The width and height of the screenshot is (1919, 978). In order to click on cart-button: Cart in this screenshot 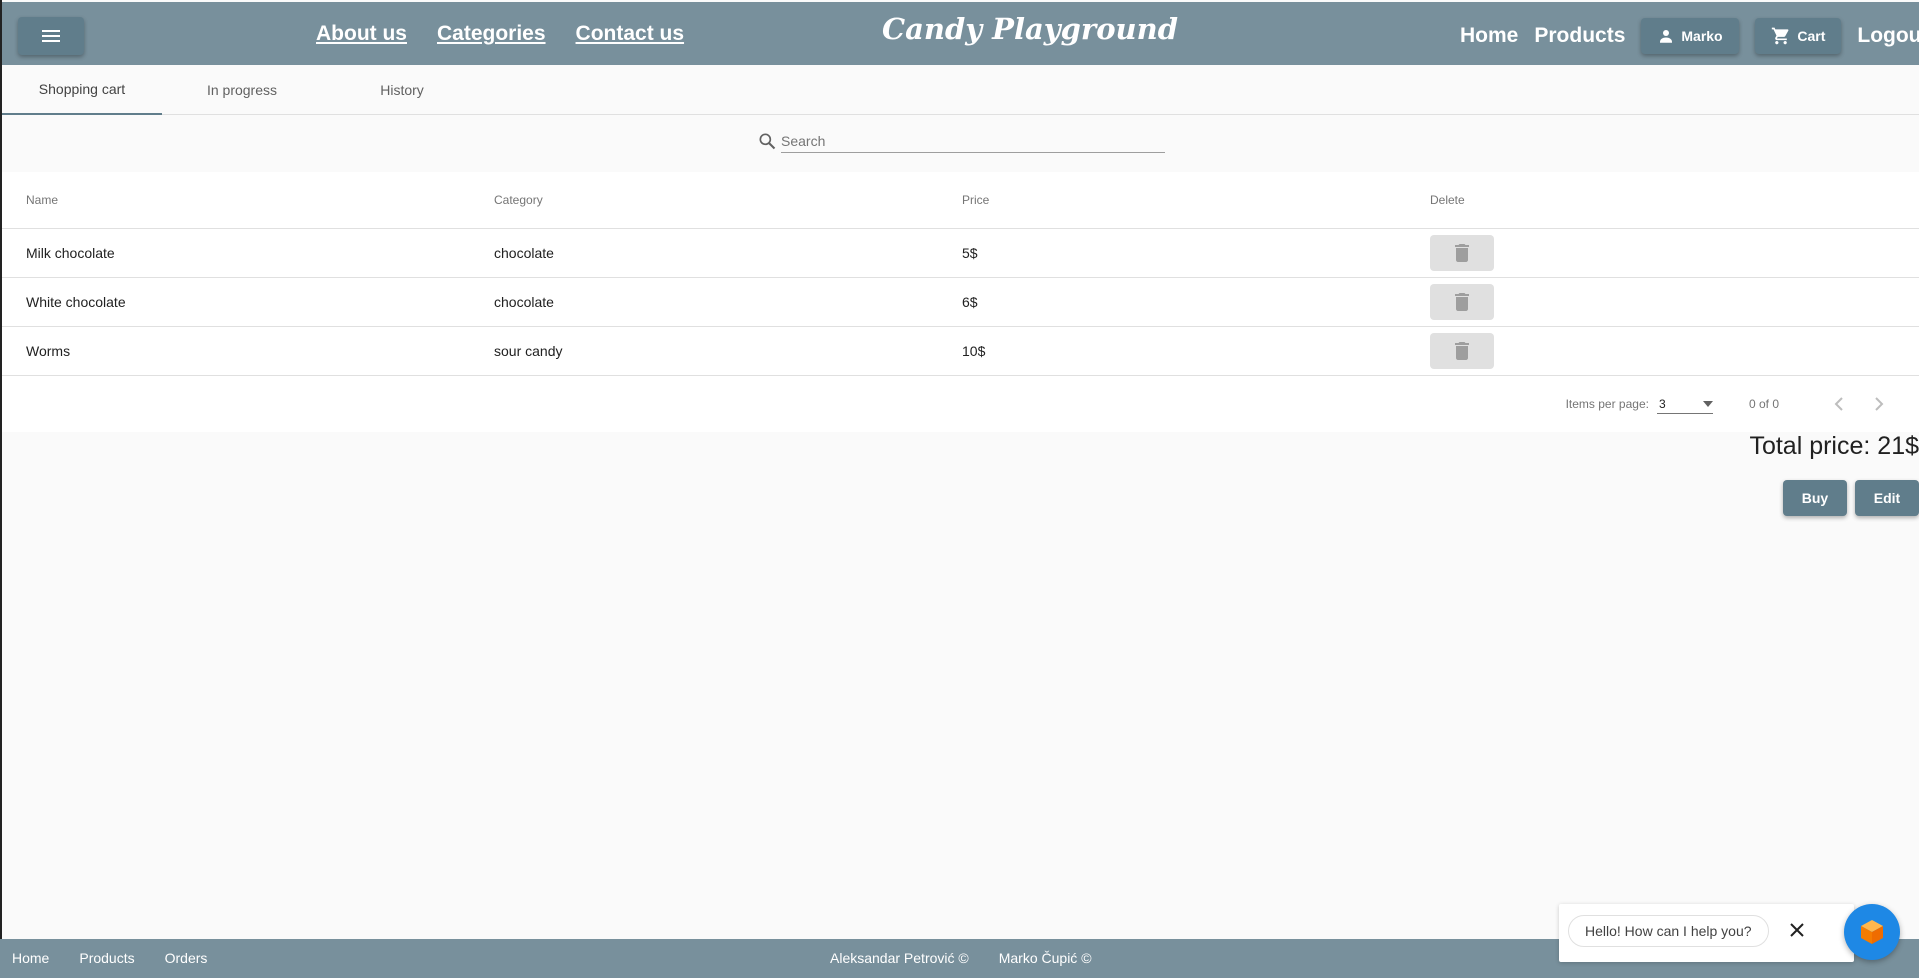, I will do `click(1798, 36)`.